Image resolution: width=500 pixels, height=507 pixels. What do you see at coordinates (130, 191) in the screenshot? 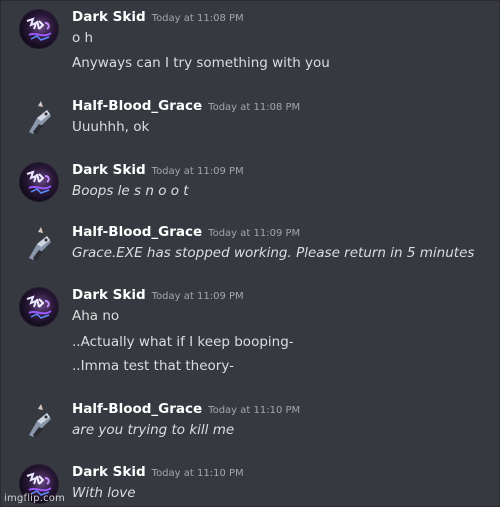
I see `message-text: Boops le s n o o t` at bounding box center [130, 191].